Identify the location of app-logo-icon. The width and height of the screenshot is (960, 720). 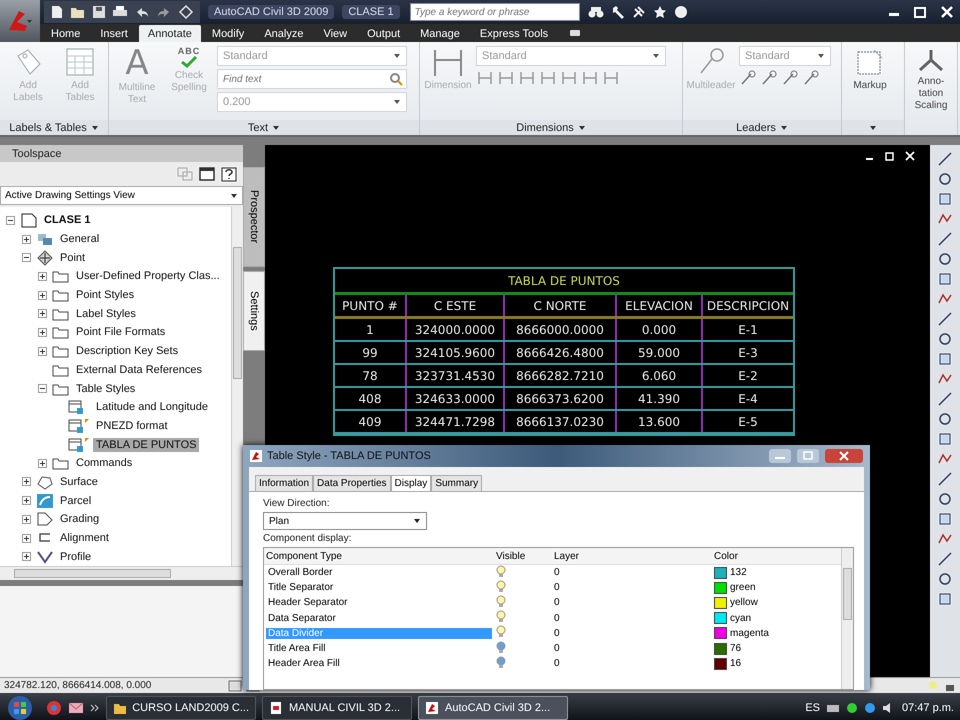
(432, 708).